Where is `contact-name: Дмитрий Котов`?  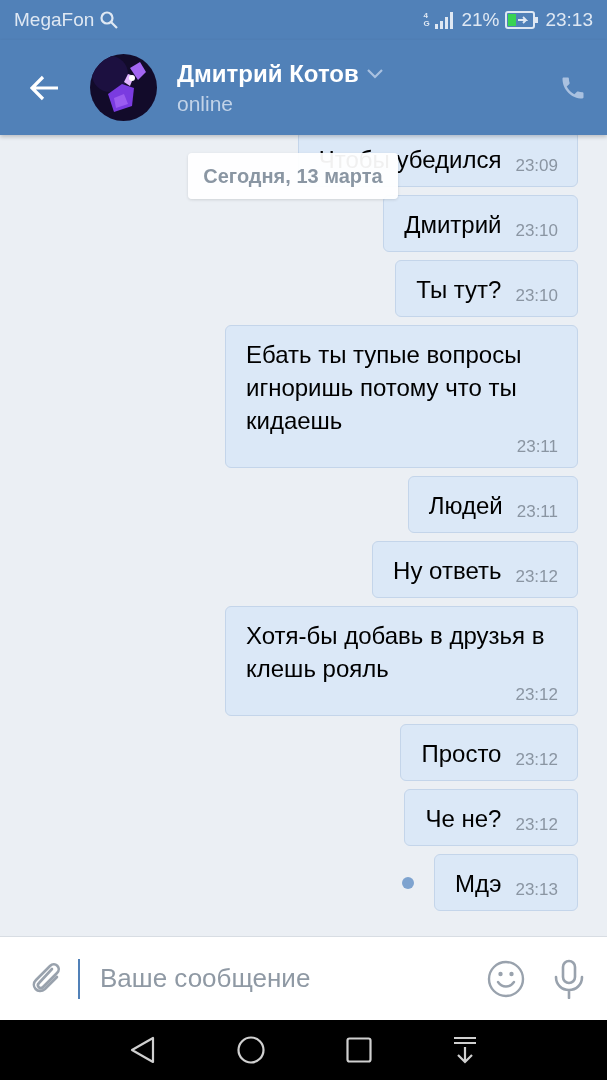
contact-name: Дмитрий Котов is located at coordinates (268, 73).